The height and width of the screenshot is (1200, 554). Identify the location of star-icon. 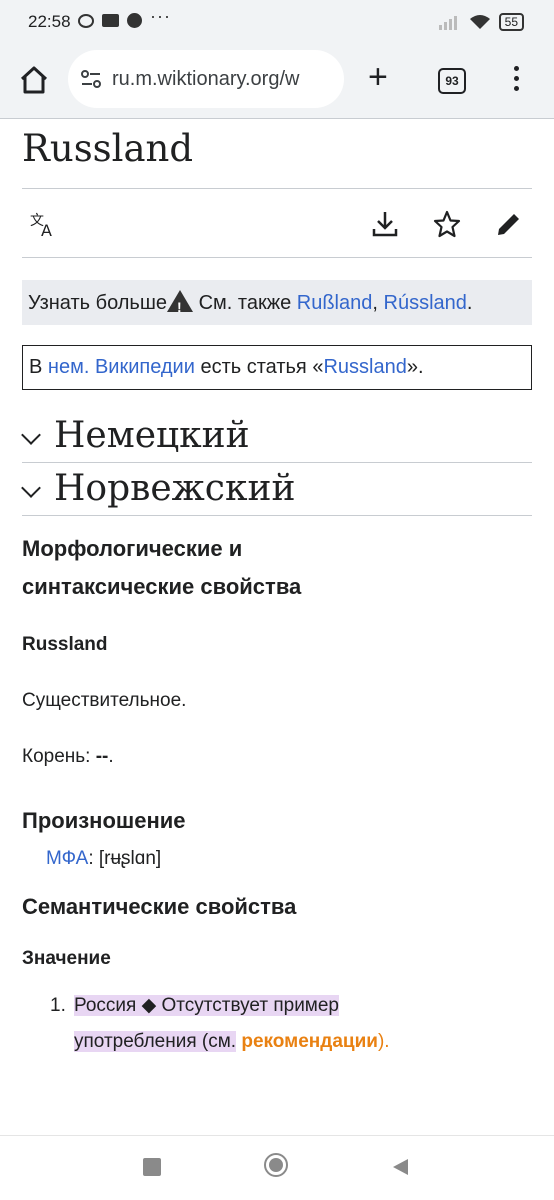
(447, 224).